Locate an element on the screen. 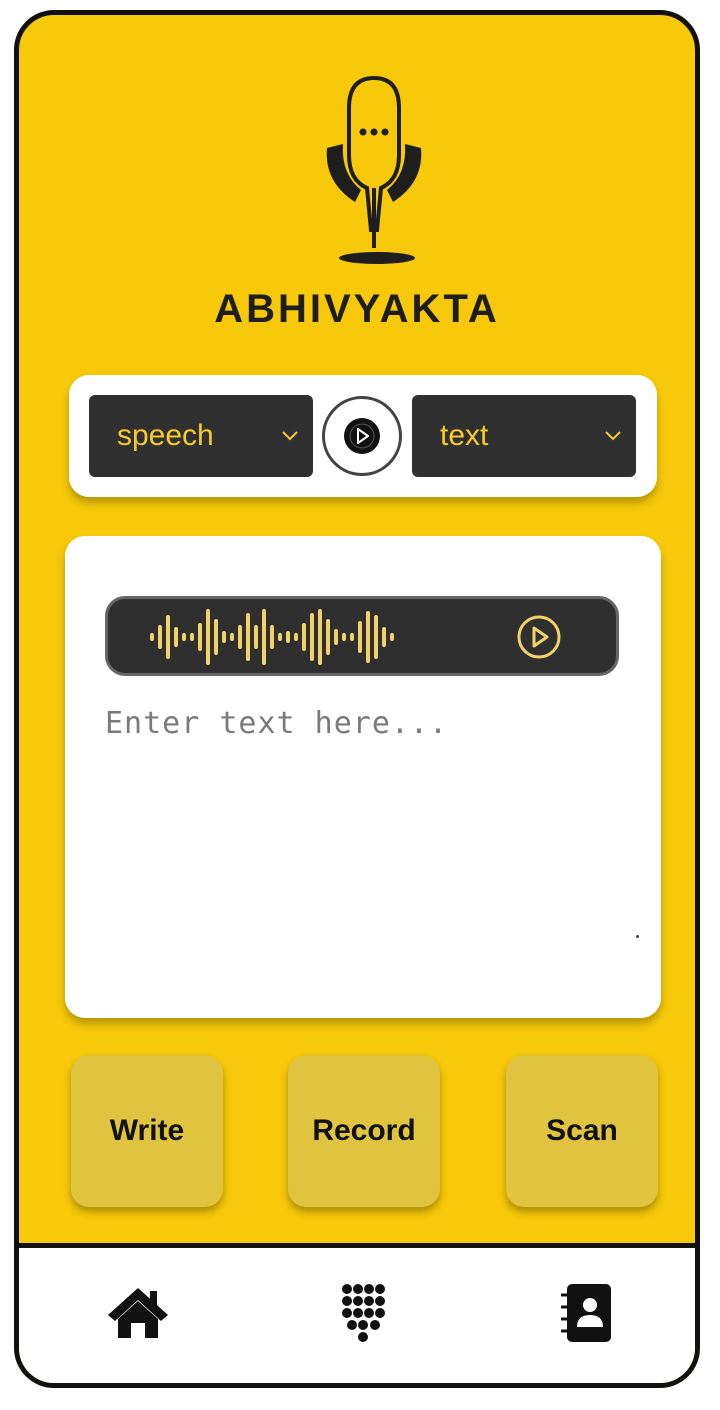  nav-keypad is located at coordinates (364, 1313).